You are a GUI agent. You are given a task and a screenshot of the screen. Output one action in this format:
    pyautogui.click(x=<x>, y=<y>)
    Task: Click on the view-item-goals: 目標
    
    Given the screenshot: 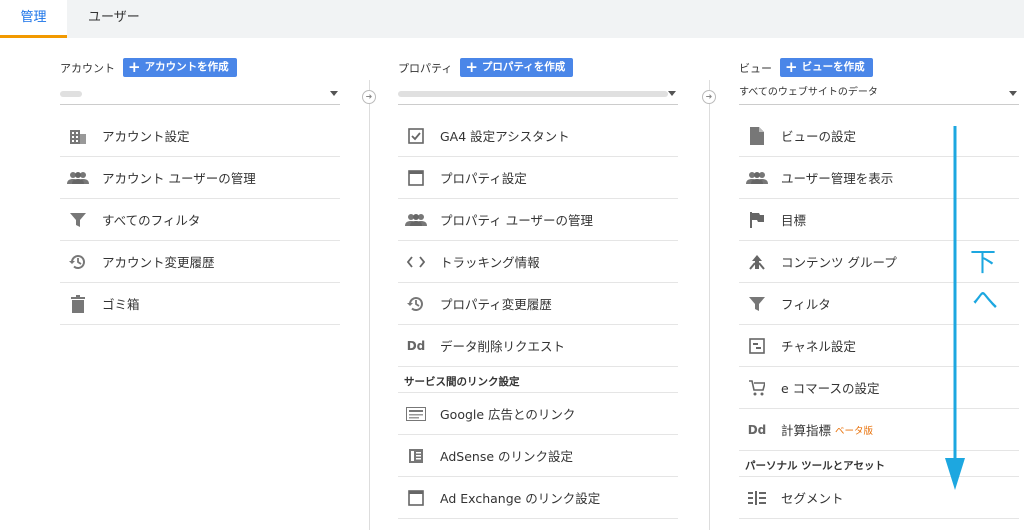 What is the action you would take?
    pyautogui.click(x=879, y=220)
    